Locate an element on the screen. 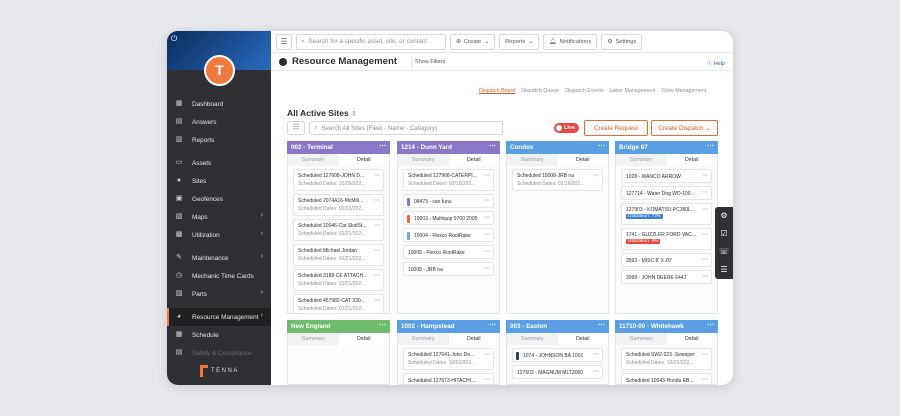  create-button: ⊕ Create ⌄ is located at coordinates (473, 41).